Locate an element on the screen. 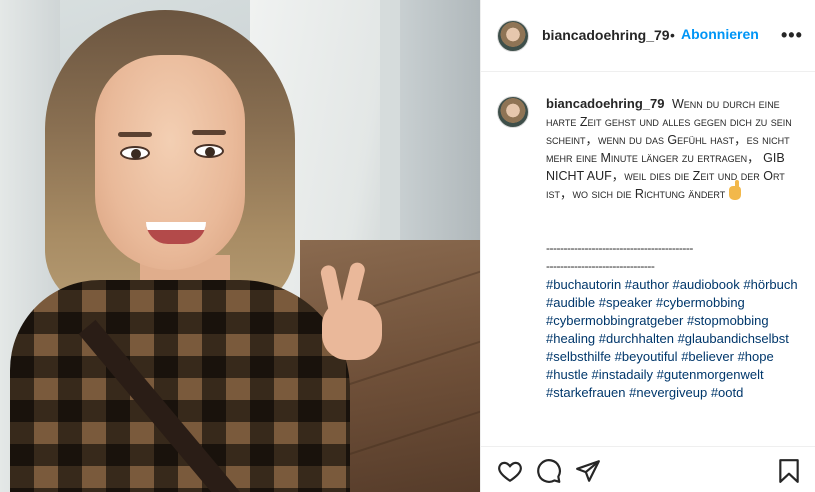 The image size is (815, 492). post-header: biancadoehring_79 • Abonnieren ••• is located at coordinates (648, 36).